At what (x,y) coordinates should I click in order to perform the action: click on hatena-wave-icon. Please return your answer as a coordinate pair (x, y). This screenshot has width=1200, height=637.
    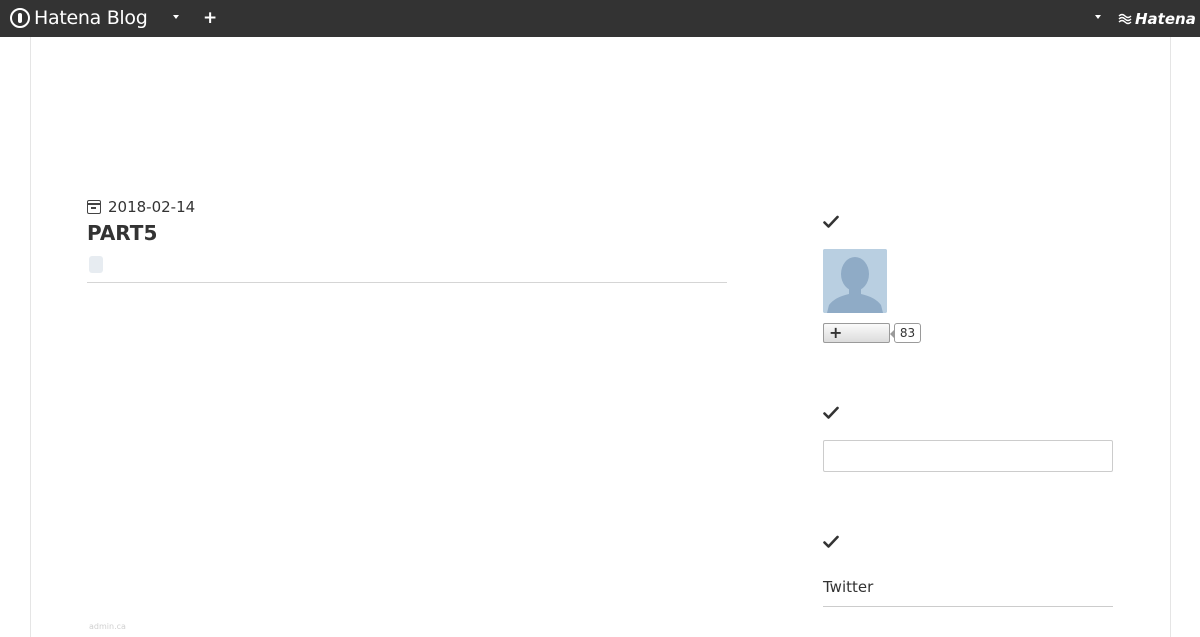
    Looking at the image, I should click on (1125, 19).